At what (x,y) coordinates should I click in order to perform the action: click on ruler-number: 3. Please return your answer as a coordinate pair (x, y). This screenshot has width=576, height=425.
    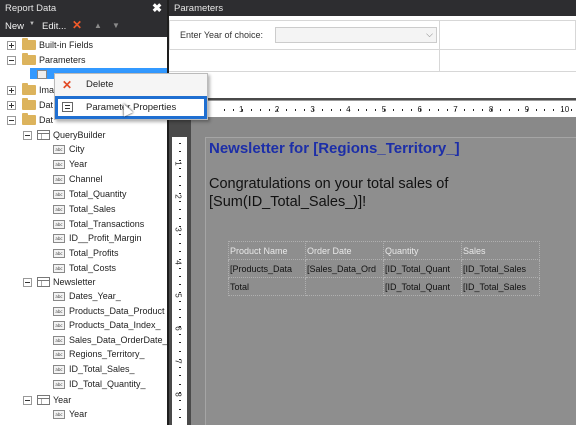
    Looking at the image, I should click on (178, 229).